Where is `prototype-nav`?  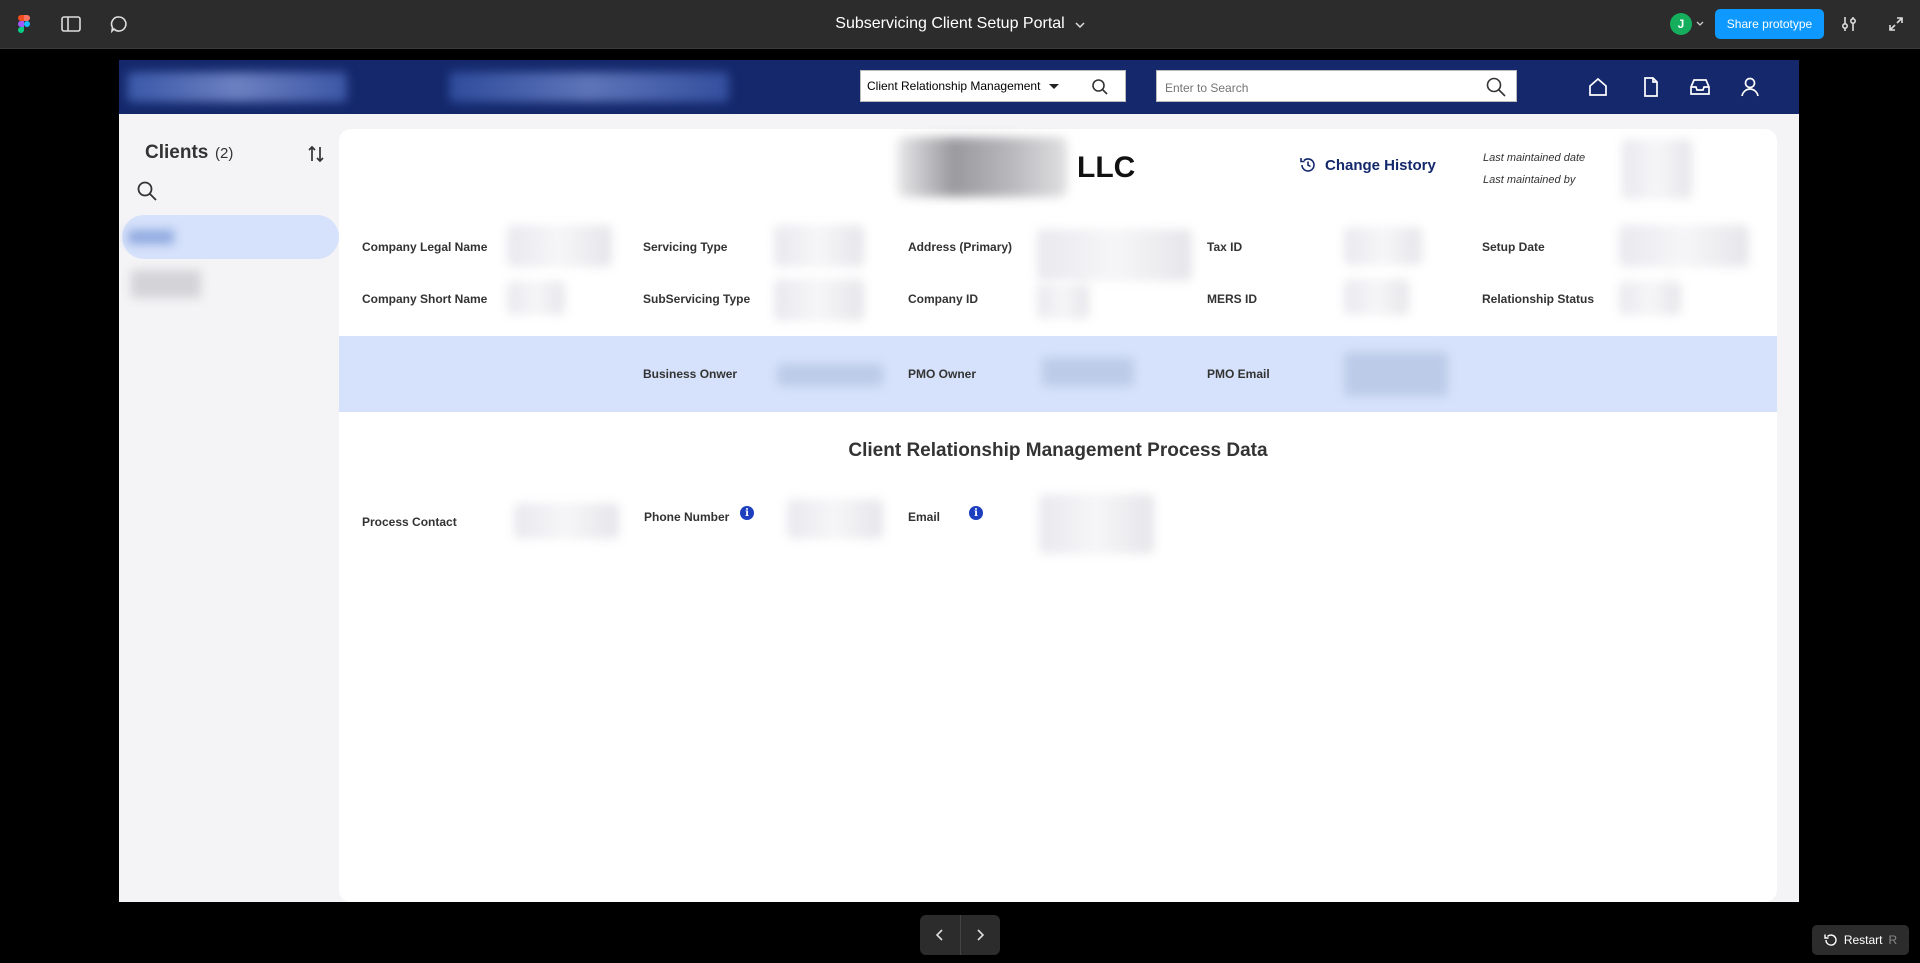
prototype-nav is located at coordinates (960, 935).